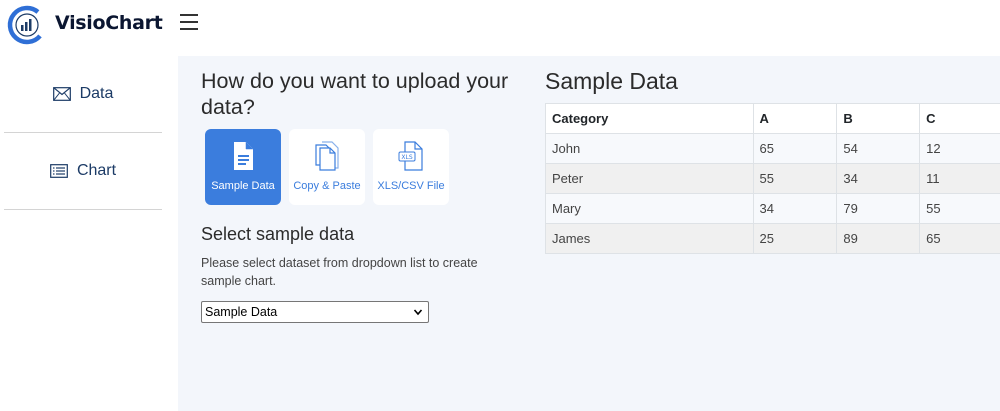  Describe the element at coordinates (109, 23) in the screenshot. I see `brand-name: VisioChart` at that location.